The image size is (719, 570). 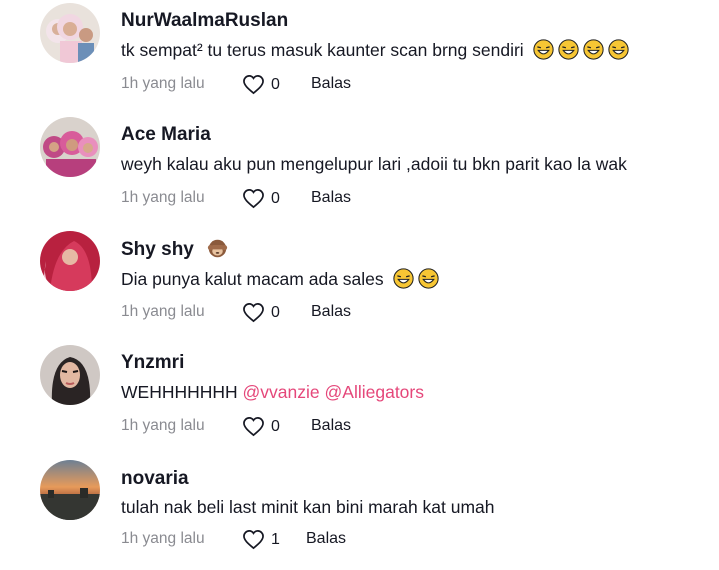 What do you see at coordinates (166, 135) in the screenshot?
I see `comment-username: Ace Maria` at bounding box center [166, 135].